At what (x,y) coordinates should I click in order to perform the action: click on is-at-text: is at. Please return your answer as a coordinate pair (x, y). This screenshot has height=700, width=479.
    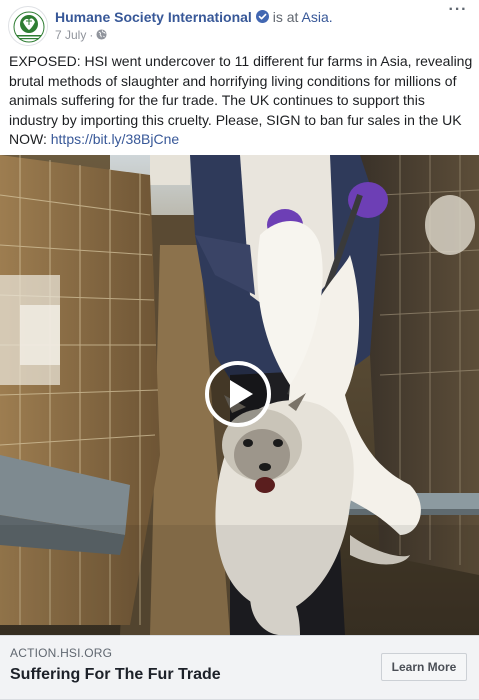
    Looking at the image, I should click on (285, 17).